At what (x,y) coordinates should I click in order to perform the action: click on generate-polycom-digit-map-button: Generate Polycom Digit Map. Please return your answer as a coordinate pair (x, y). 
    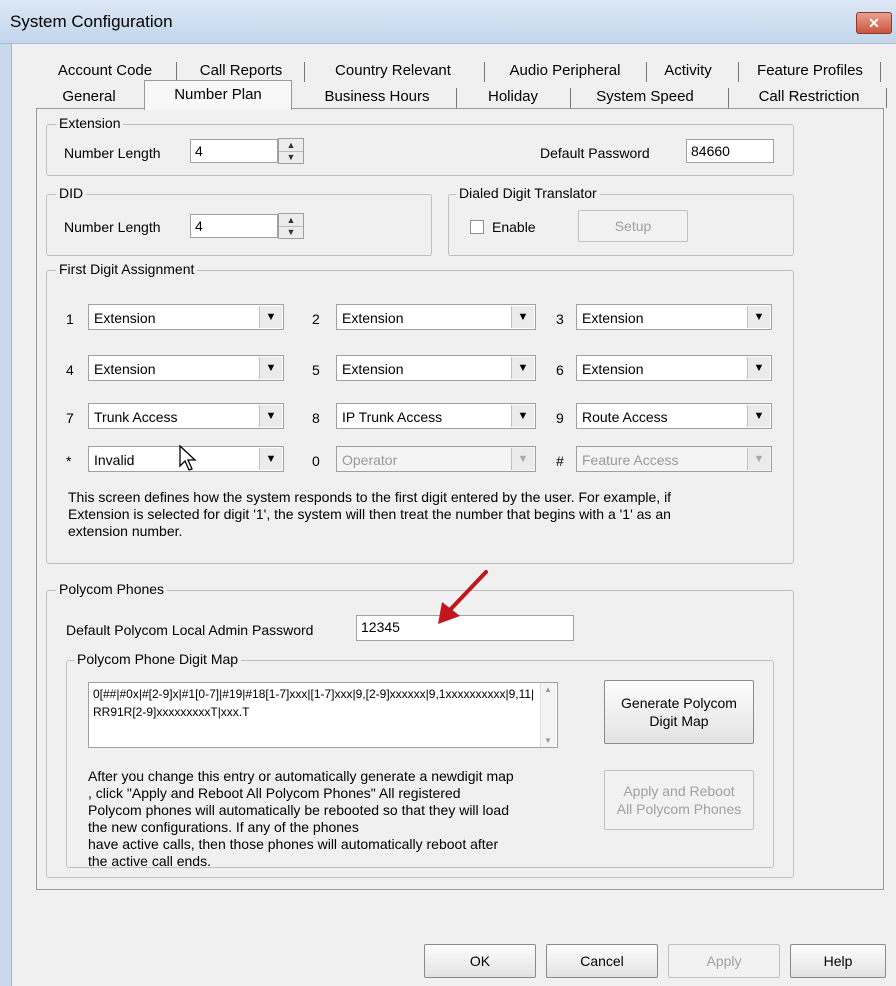
    Looking at the image, I should click on (679, 712).